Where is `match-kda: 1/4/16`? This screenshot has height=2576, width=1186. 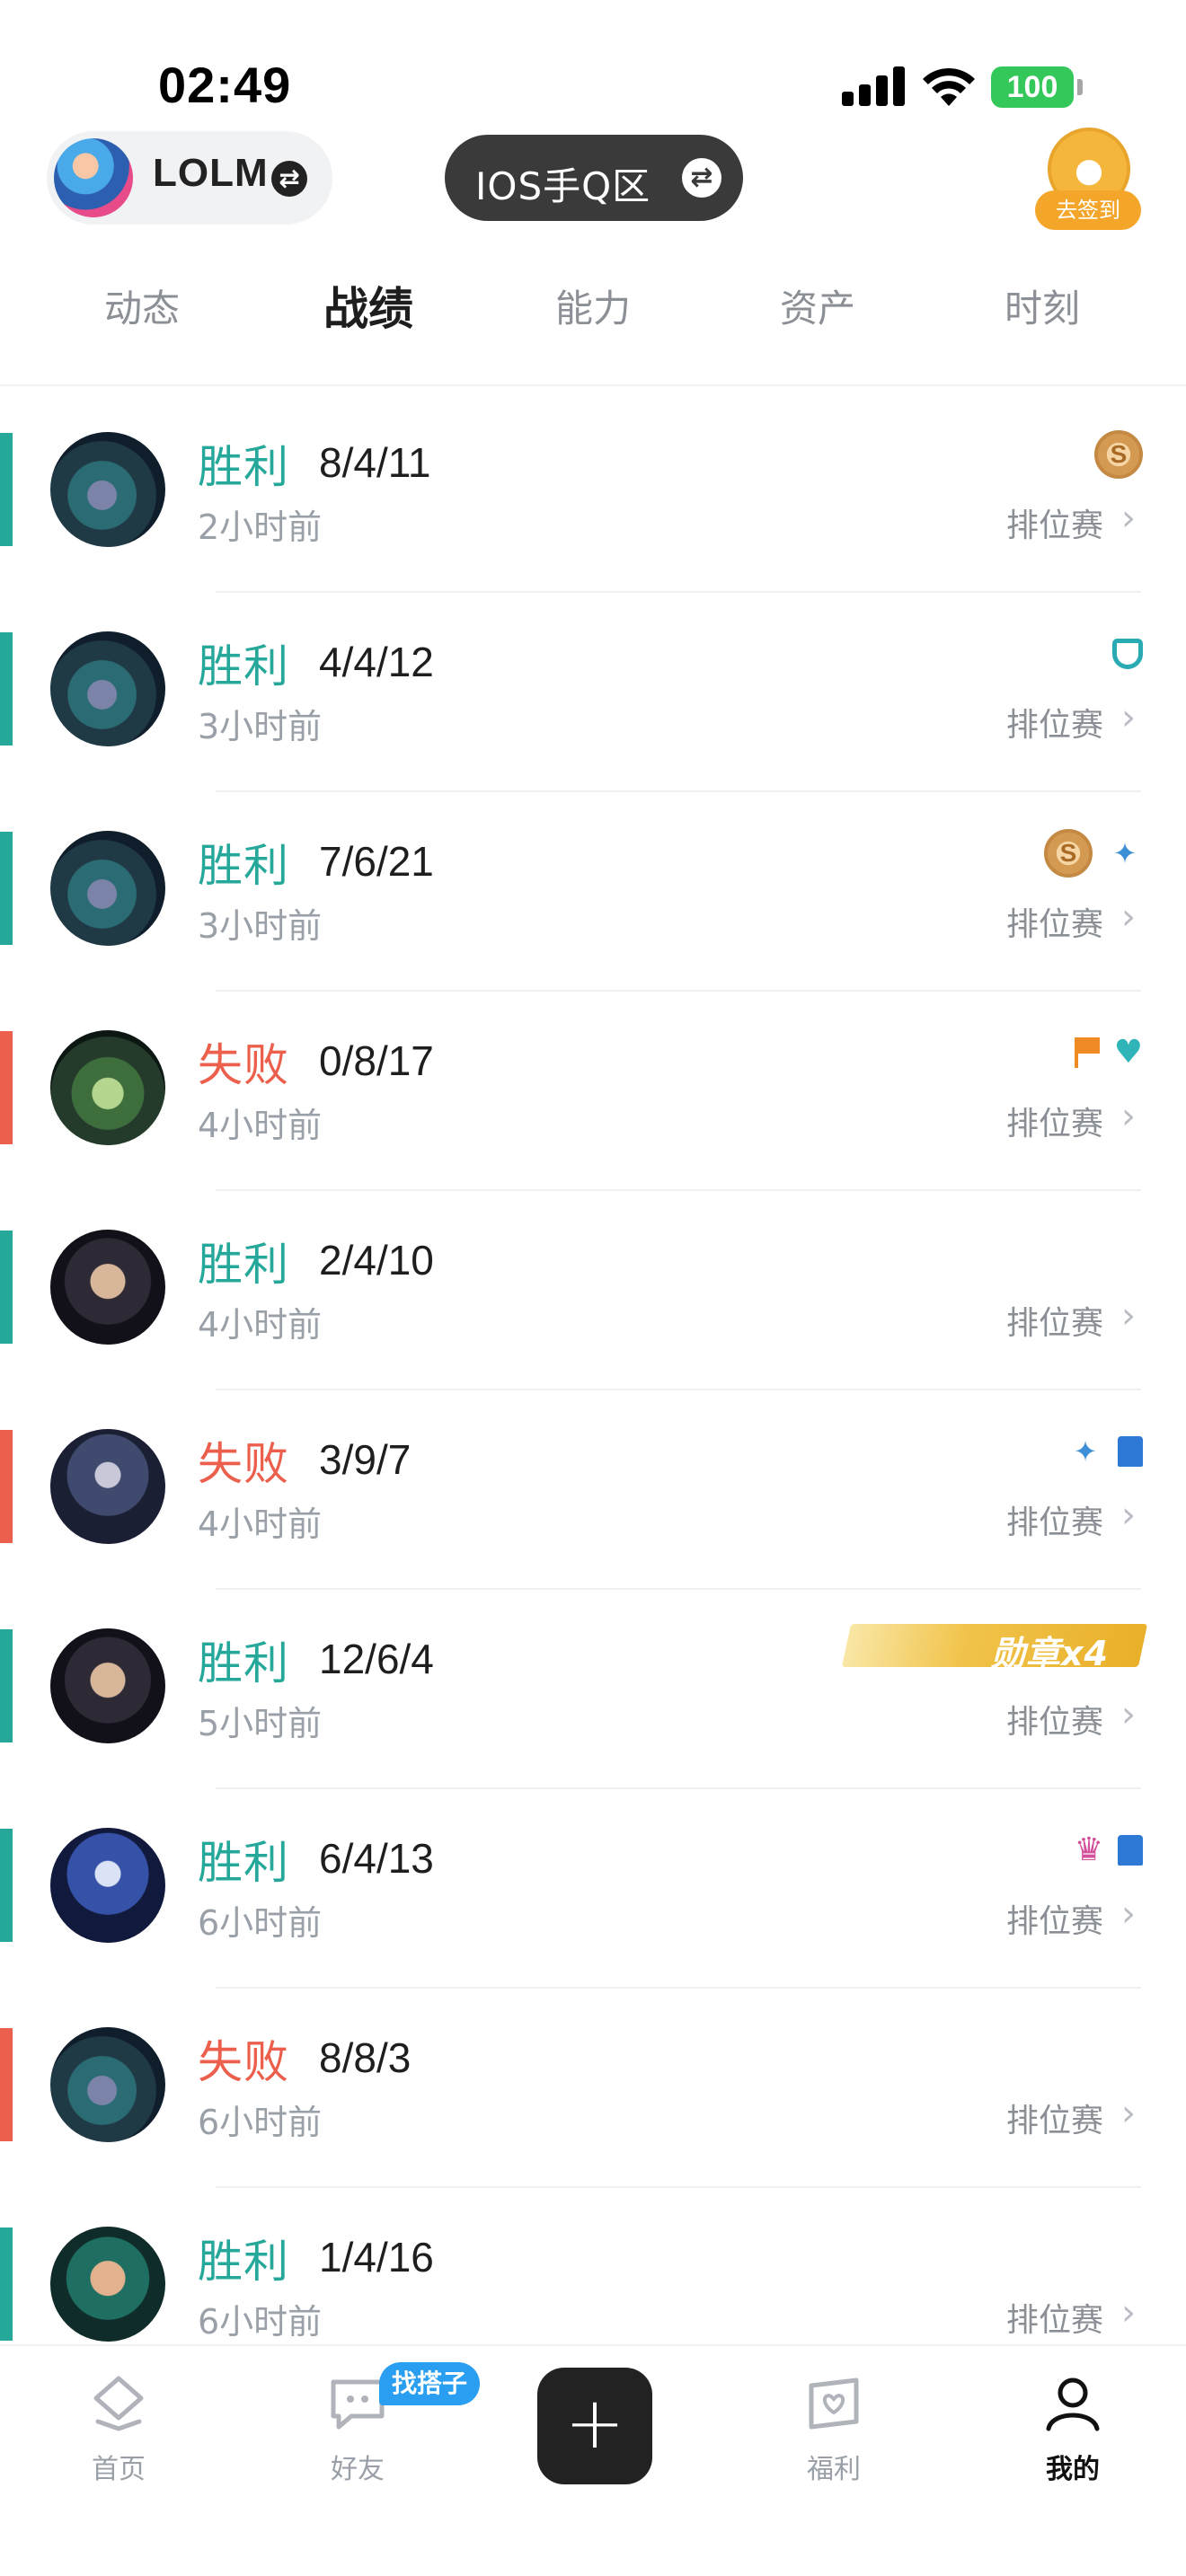 match-kda: 1/4/16 is located at coordinates (376, 2257).